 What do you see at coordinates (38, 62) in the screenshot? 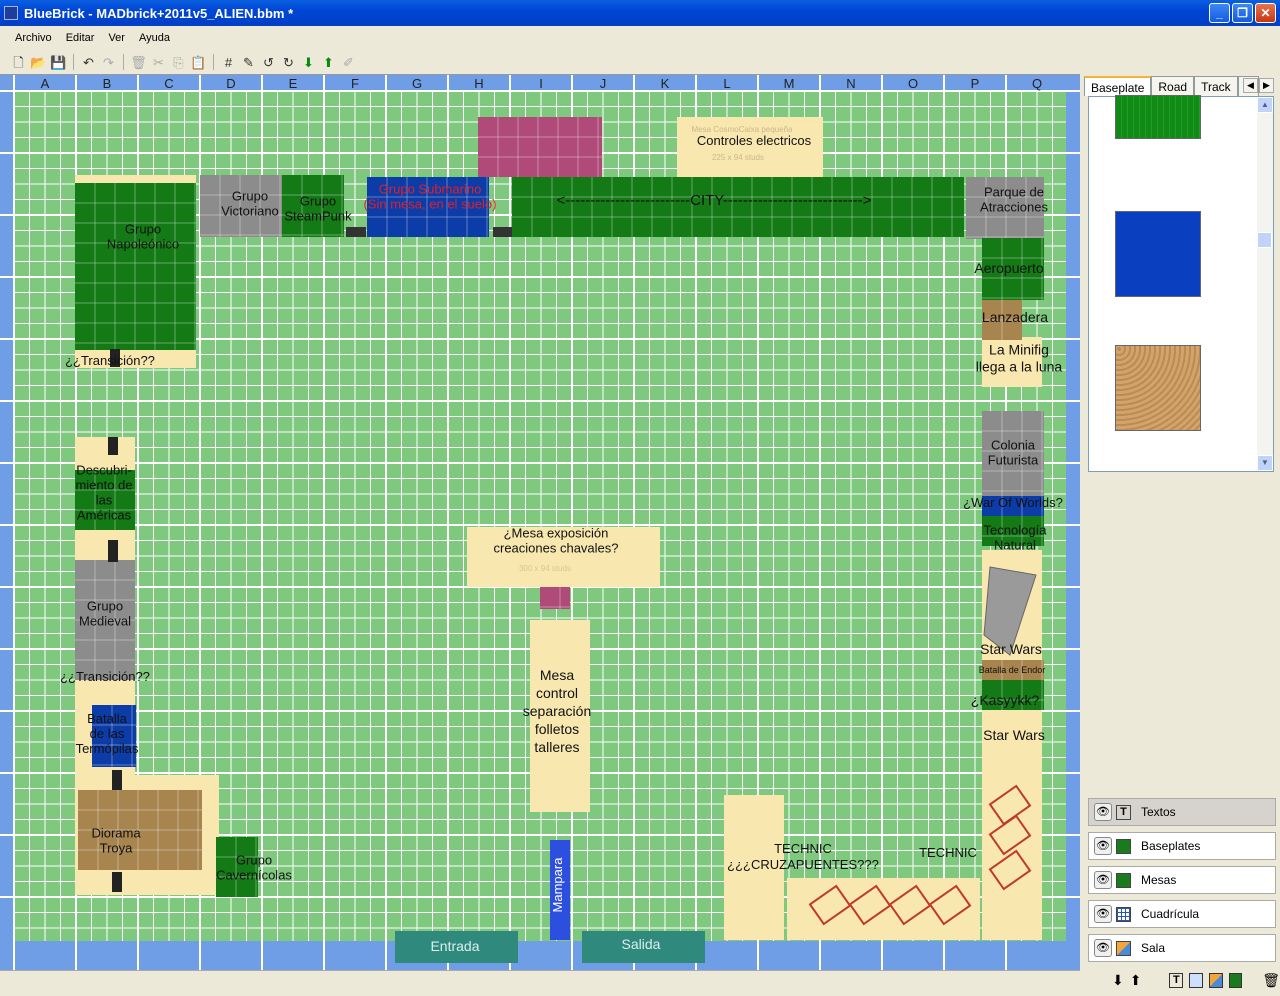
I see `open-folder-icon: 📂` at bounding box center [38, 62].